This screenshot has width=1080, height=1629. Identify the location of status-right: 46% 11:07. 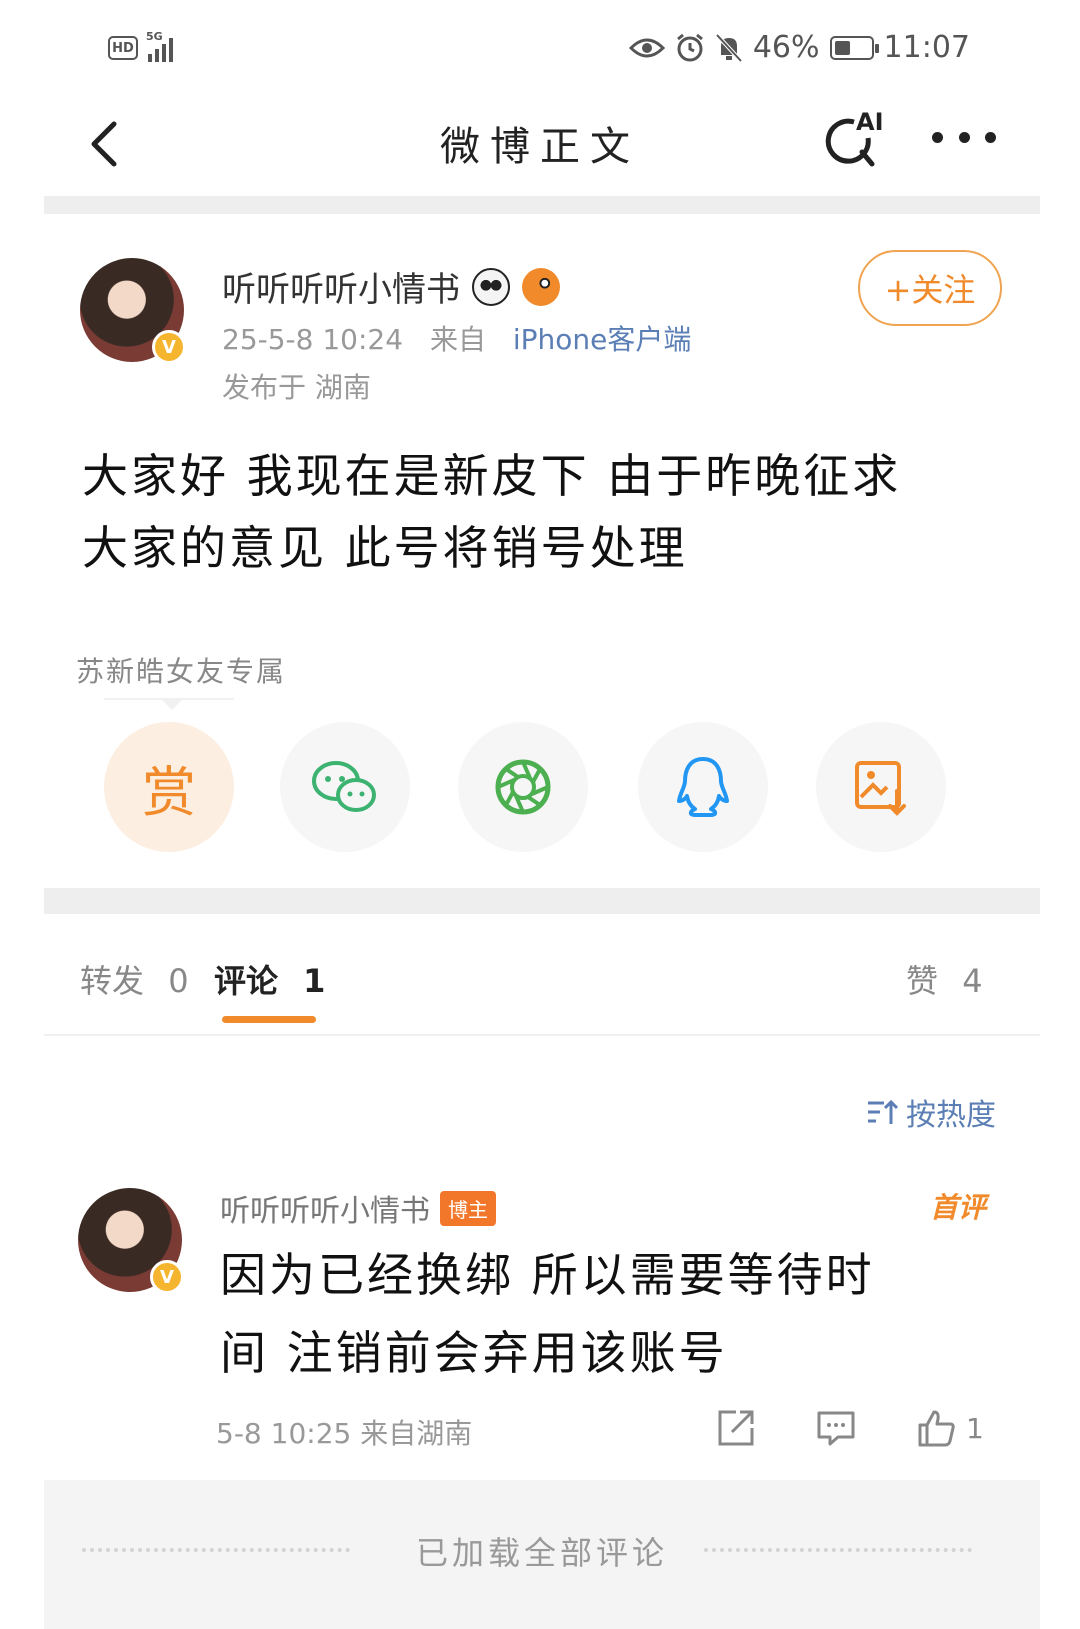
(799, 47).